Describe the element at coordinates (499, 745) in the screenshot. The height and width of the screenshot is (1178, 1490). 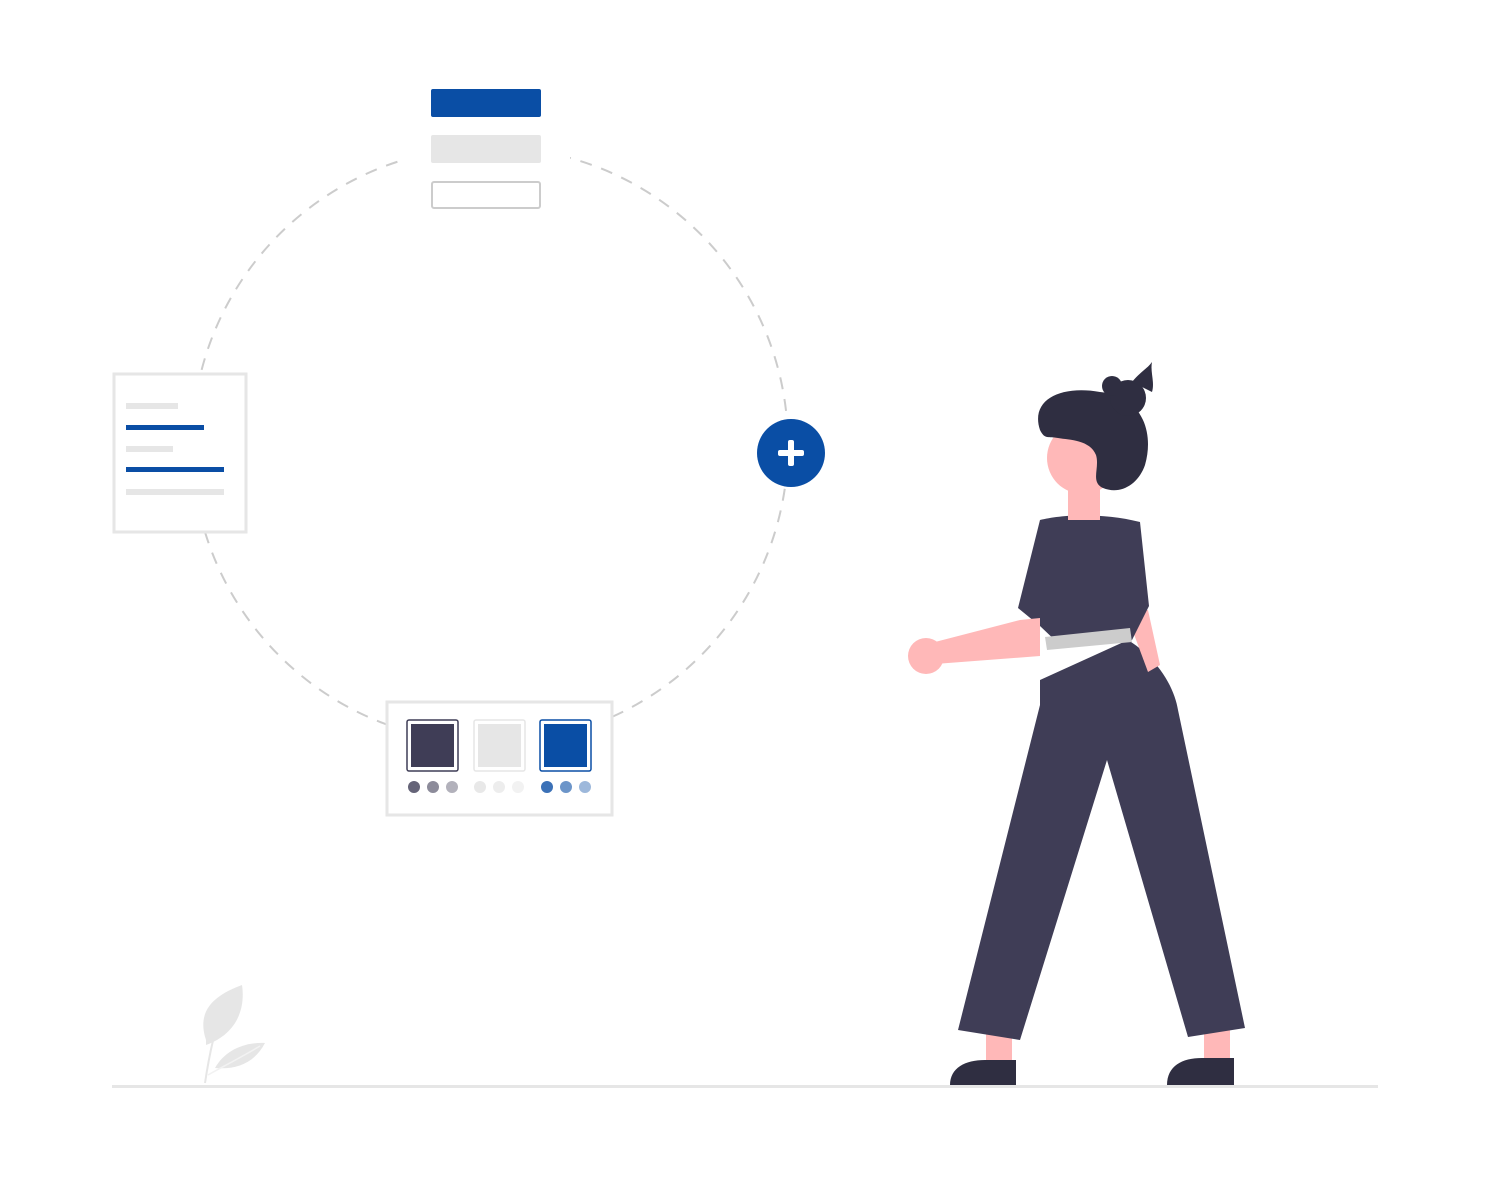
I see `gray-swatch` at that location.